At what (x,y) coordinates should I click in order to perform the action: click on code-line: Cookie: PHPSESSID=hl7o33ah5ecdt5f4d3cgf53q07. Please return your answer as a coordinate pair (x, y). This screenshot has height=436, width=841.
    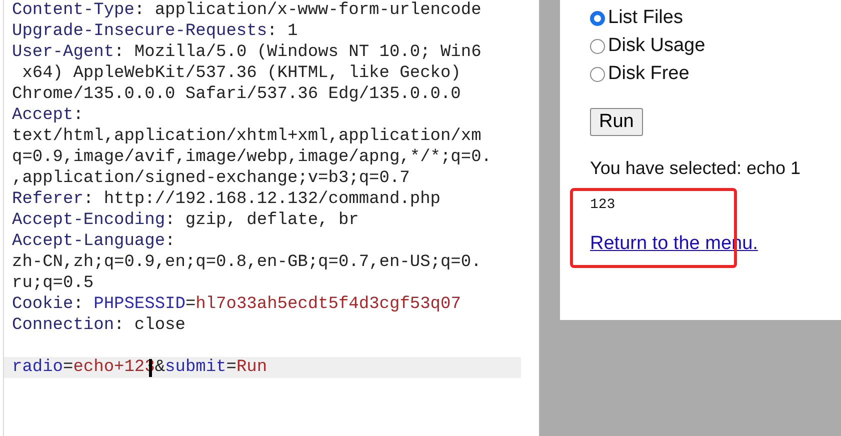
    Looking at the image, I should click on (236, 304).